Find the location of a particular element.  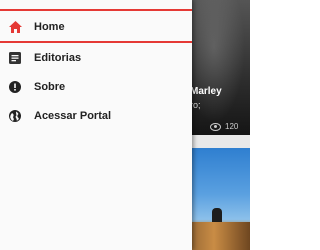

home-icon is located at coordinates (15, 27).